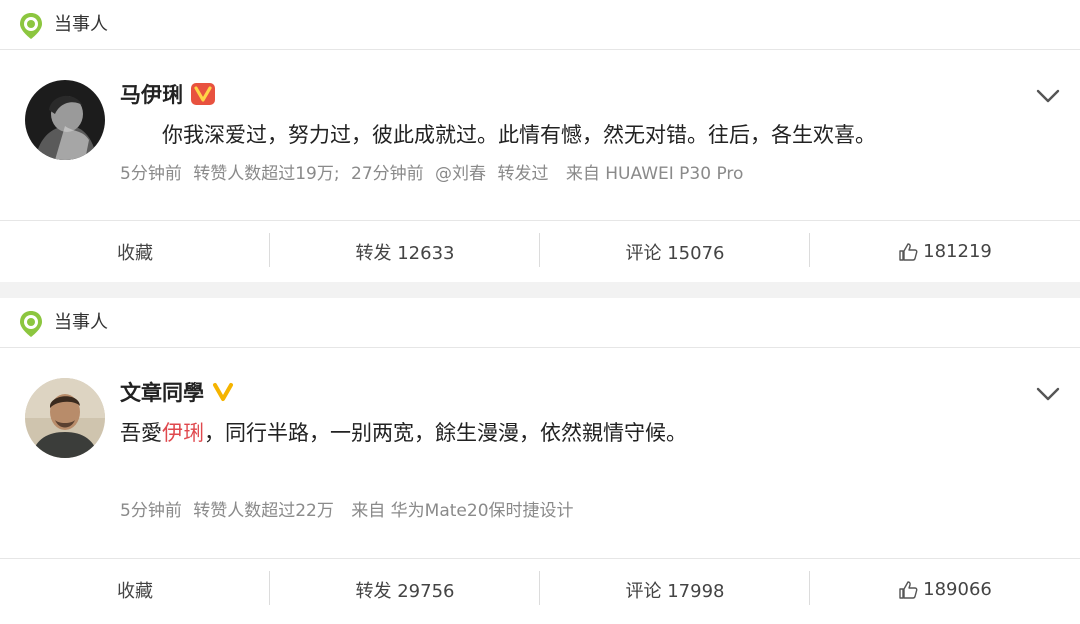  I want to click on like-button: 181219, so click(945, 251).